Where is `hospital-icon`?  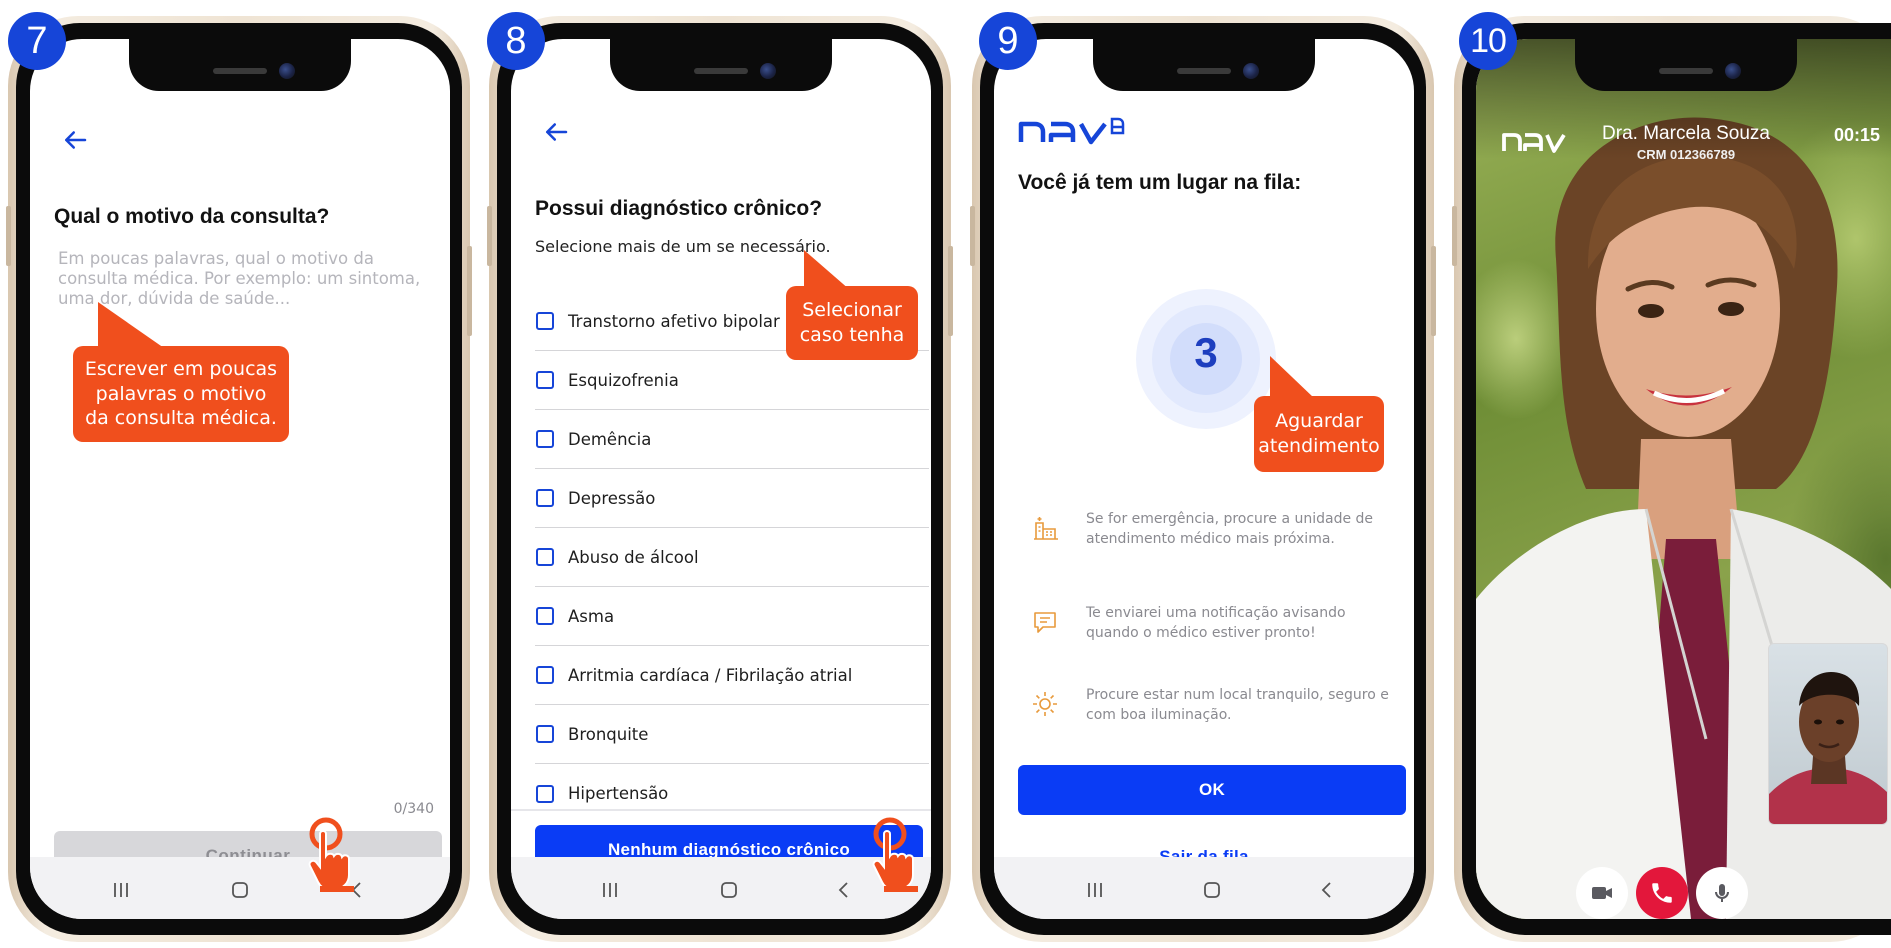 hospital-icon is located at coordinates (1046, 528).